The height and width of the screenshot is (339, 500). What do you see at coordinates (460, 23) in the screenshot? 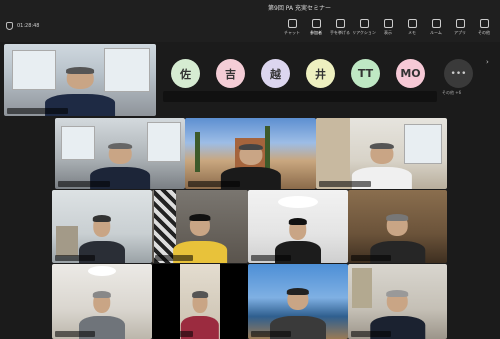
I see `apps-icon` at bounding box center [460, 23].